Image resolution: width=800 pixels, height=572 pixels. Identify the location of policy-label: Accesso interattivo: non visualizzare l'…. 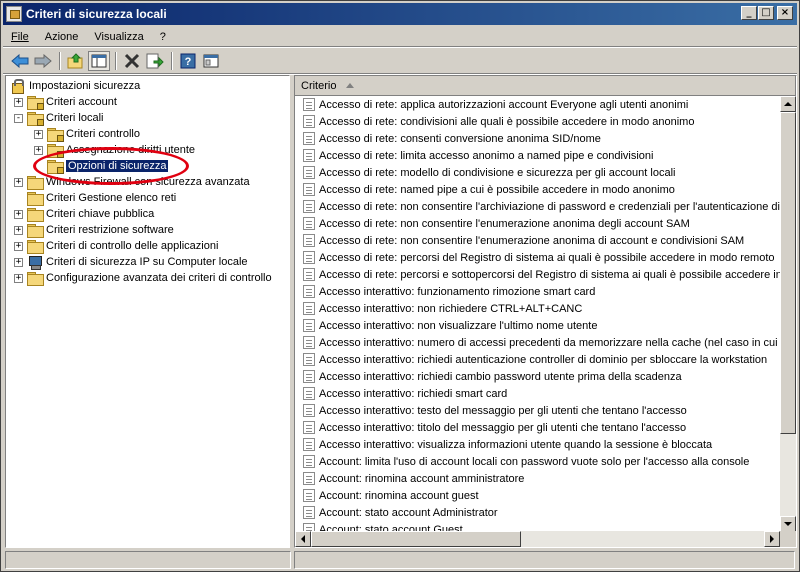
(458, 325).